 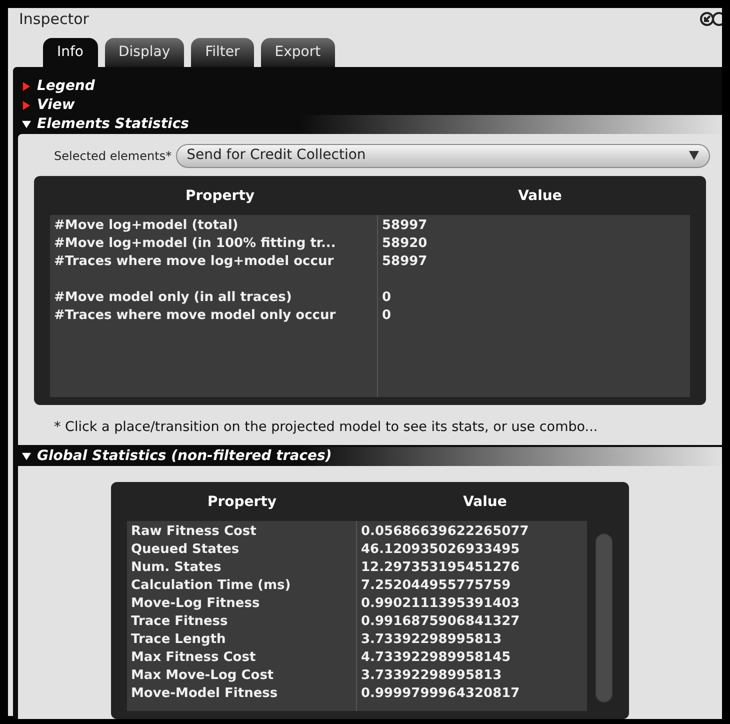 What do you see at coordinates (176, 567) in the screenshot?
I see `property-cell-text: Num. States` at bounding box center [176, 567].